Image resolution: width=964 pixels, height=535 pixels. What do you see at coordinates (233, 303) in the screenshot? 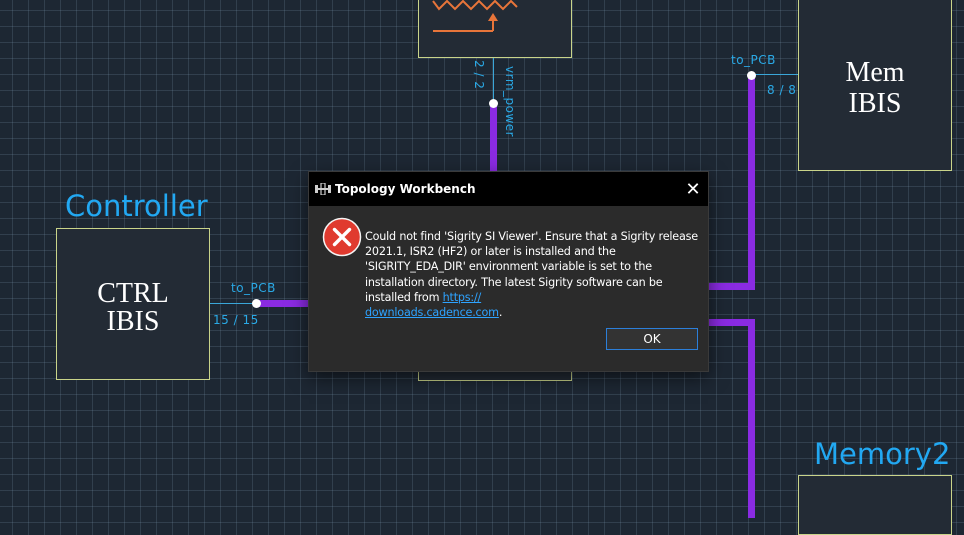
I see `ctrl-pin-stub` at bounding box center [233, 303].